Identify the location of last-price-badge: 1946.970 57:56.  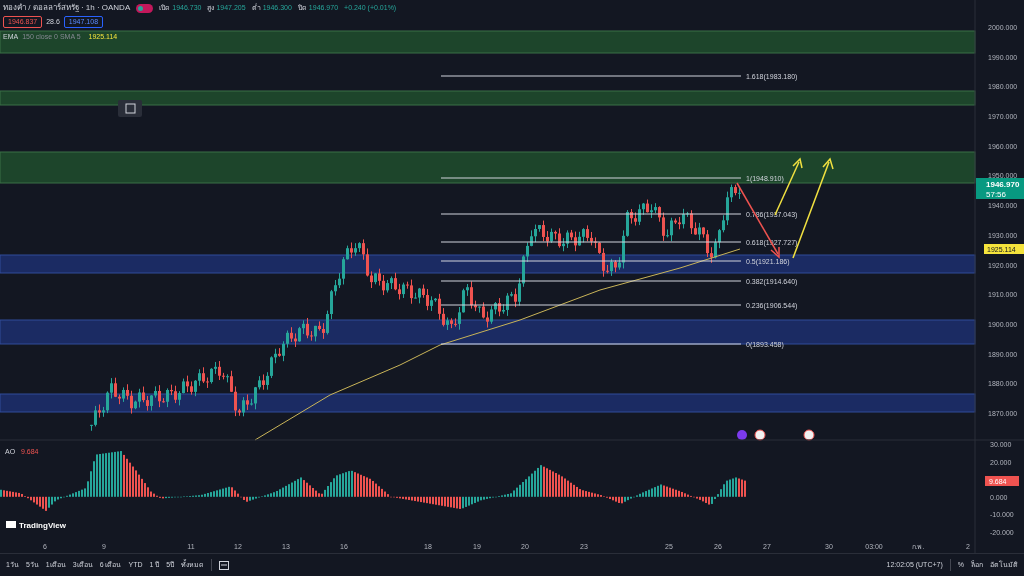
(1000, 188).